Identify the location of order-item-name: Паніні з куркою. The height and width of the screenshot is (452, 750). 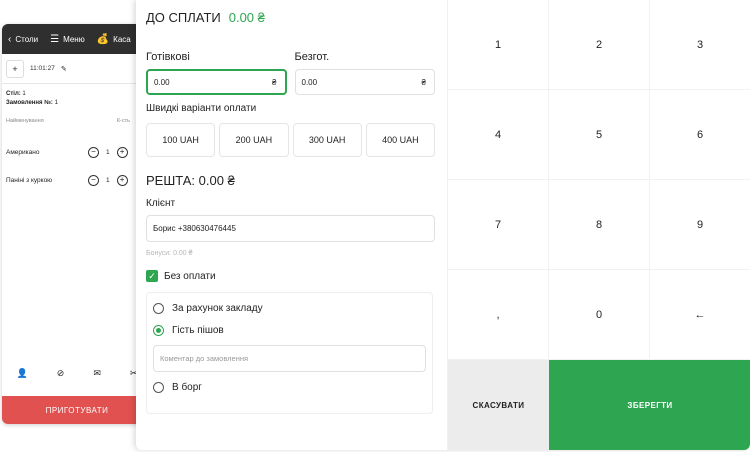
(29, 180).